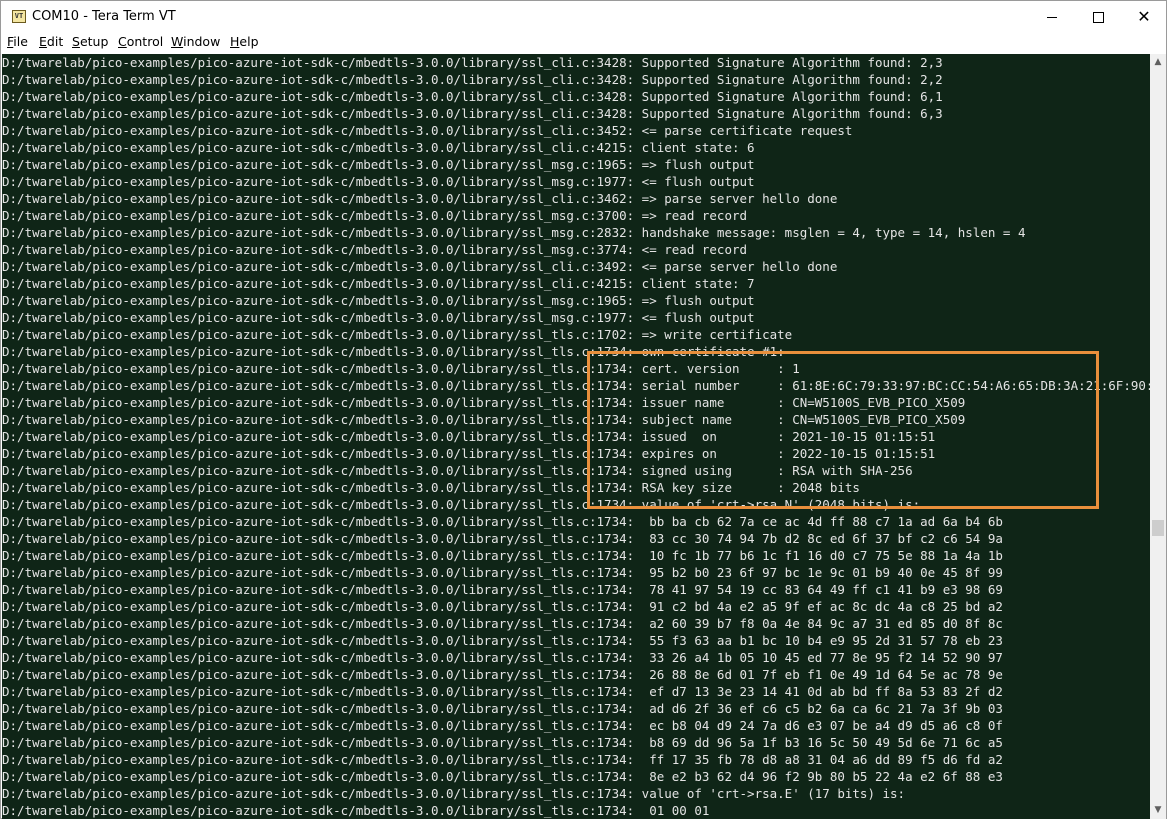  I want to click on menu-help-label: elp, so click(249, 41).